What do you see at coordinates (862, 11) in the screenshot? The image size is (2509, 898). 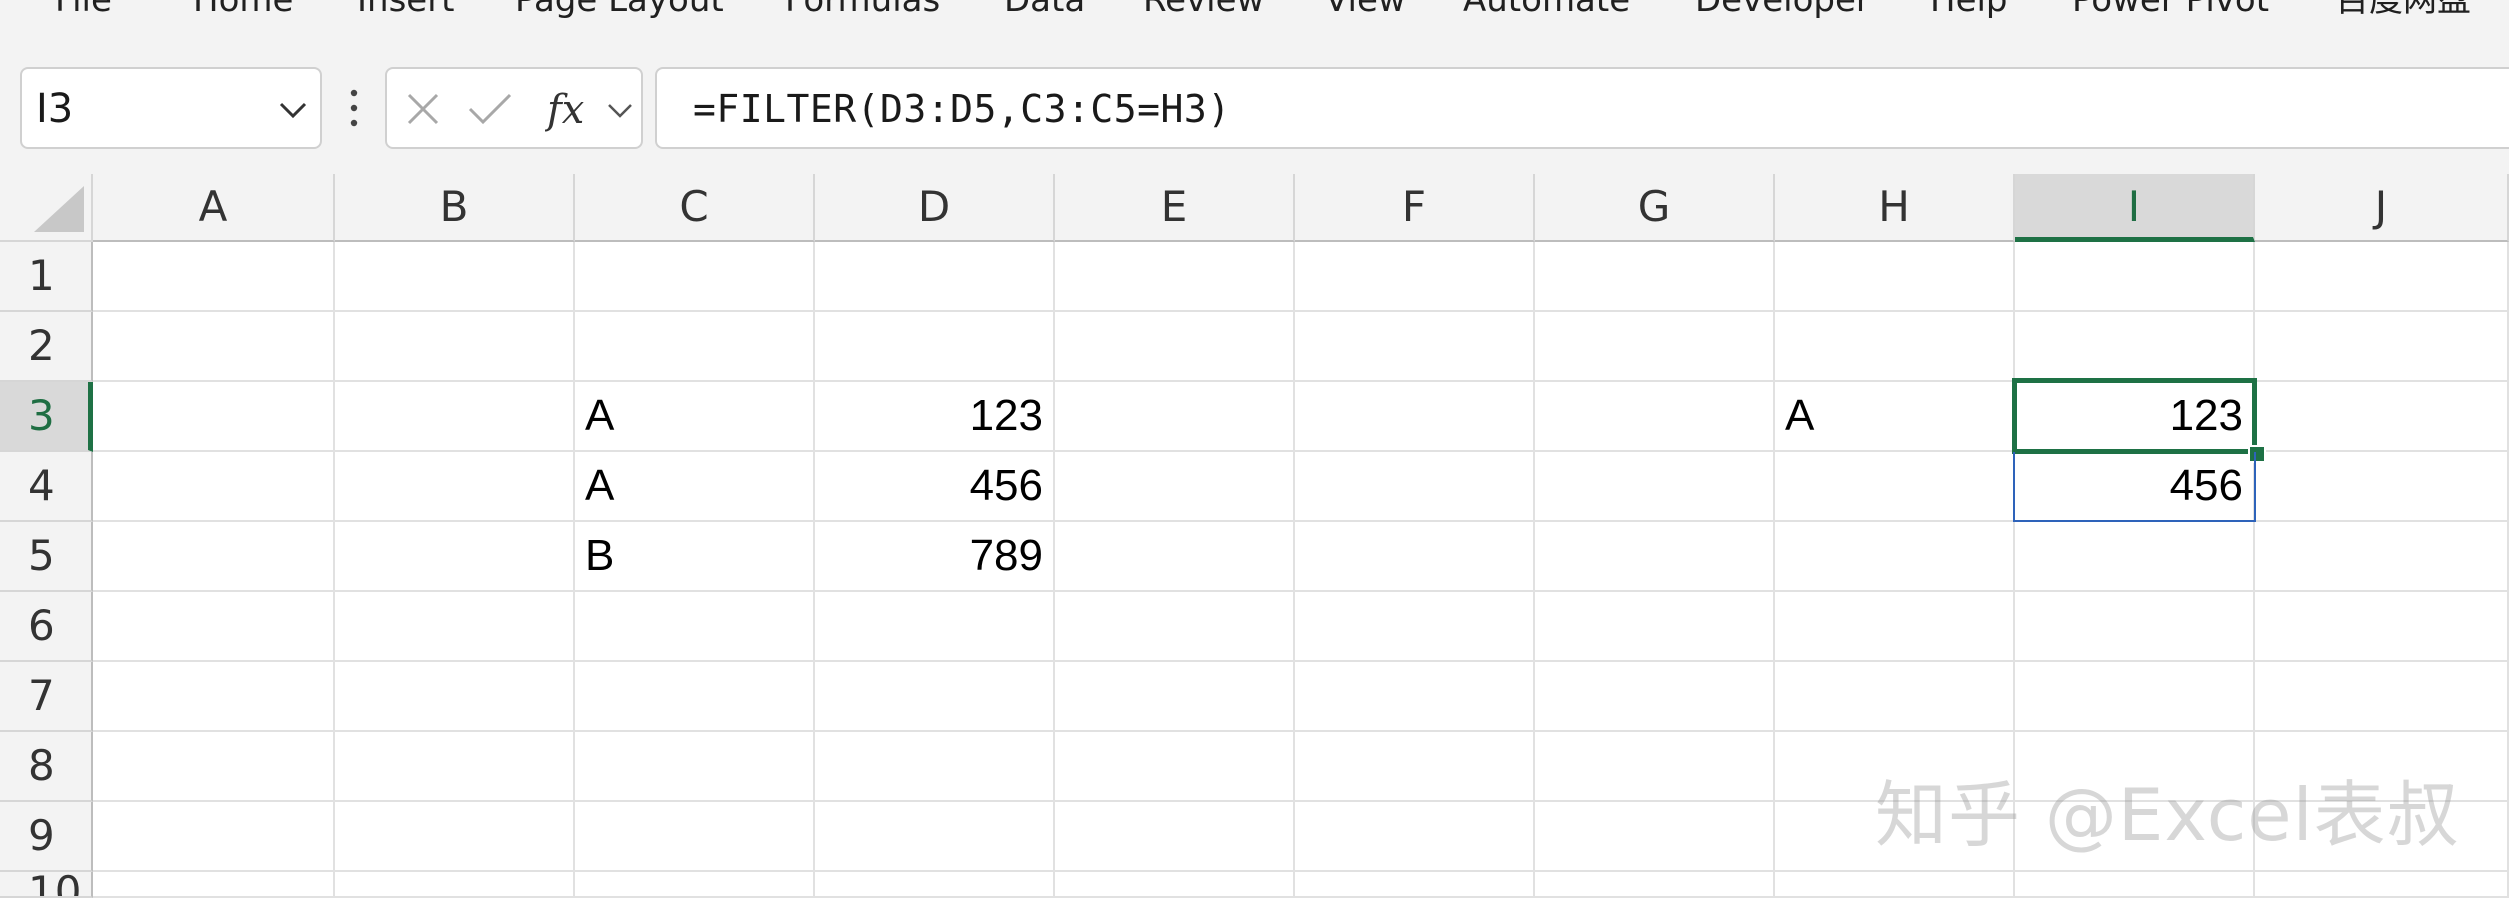 I see `tab-formulas: Formulas` at bounding box center [862, 11].